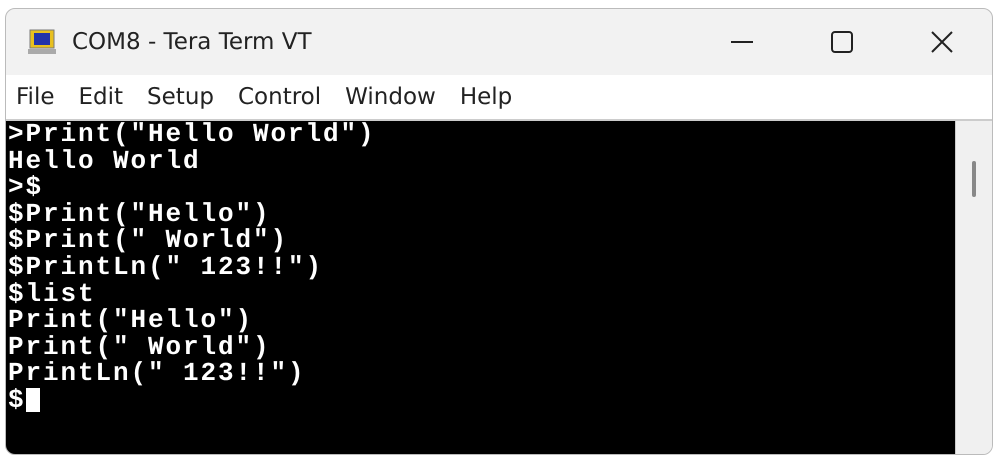  I want to click on terminal-line: $Print(" World"), so click(148, 240).